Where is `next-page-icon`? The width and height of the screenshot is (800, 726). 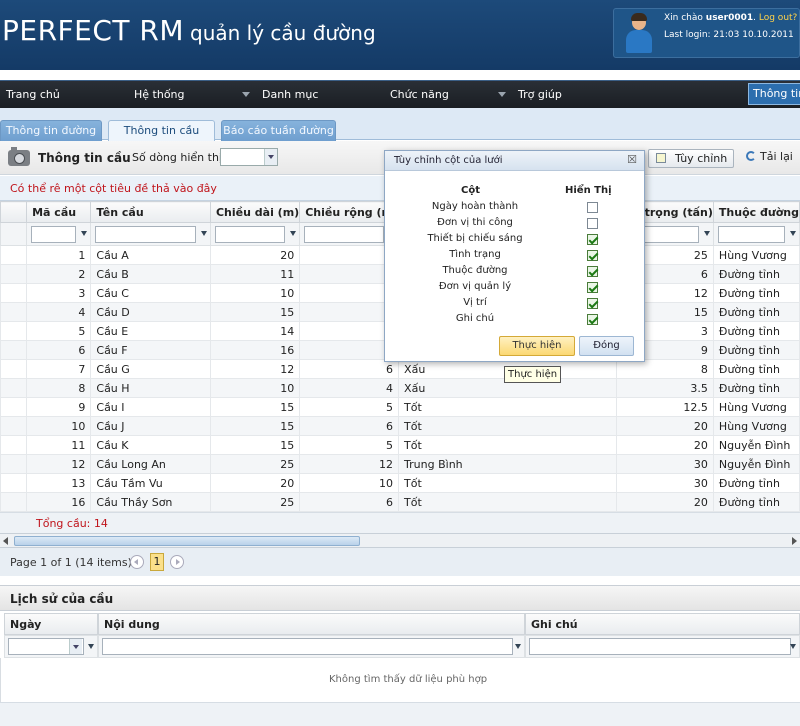 next-page-icon is located at coordinates (177, 562).